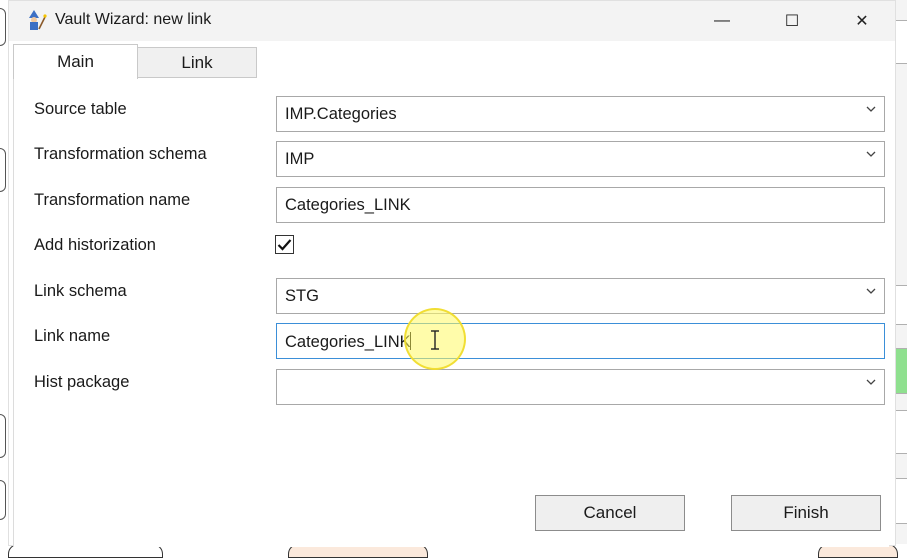 The height and width of the screenshot is (558, 907). I want to click on checkmark-icon, so click(284, 245).